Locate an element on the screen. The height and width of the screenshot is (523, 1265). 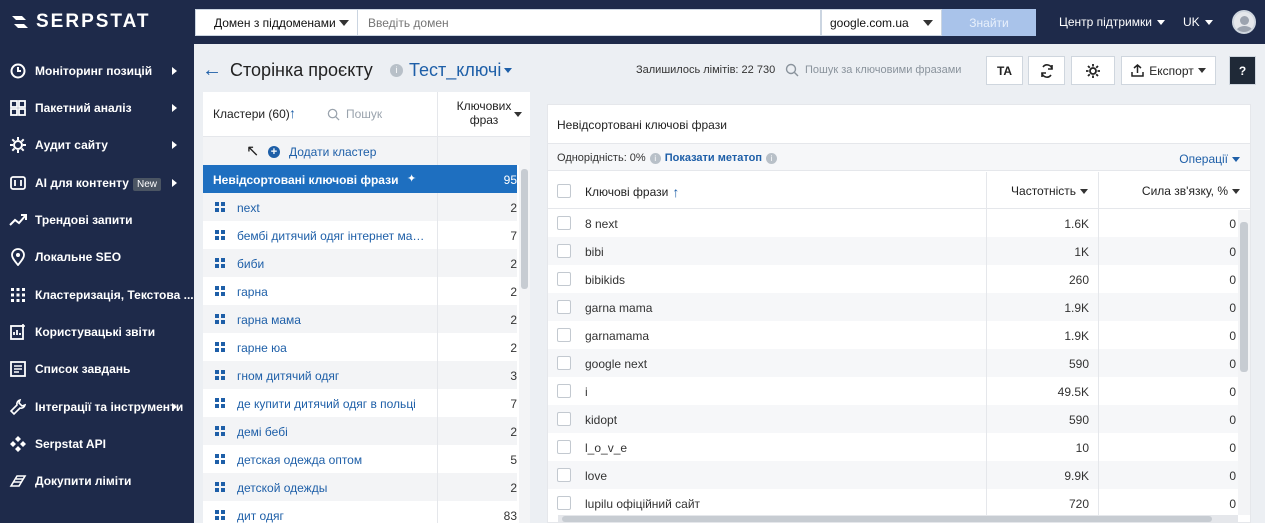
table-row: bibikids 260 0 is located at coordinates (893, 279).